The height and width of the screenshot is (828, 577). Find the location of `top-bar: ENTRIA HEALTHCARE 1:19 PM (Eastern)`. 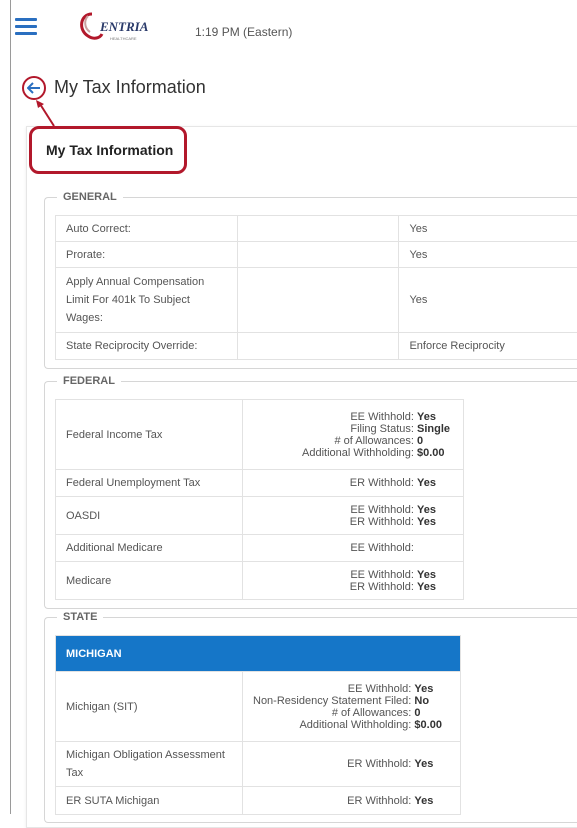

top-bar: ENTRIA HEALTHCARE 1:19 PM (Eastern) is located at coordinates (288, 32).